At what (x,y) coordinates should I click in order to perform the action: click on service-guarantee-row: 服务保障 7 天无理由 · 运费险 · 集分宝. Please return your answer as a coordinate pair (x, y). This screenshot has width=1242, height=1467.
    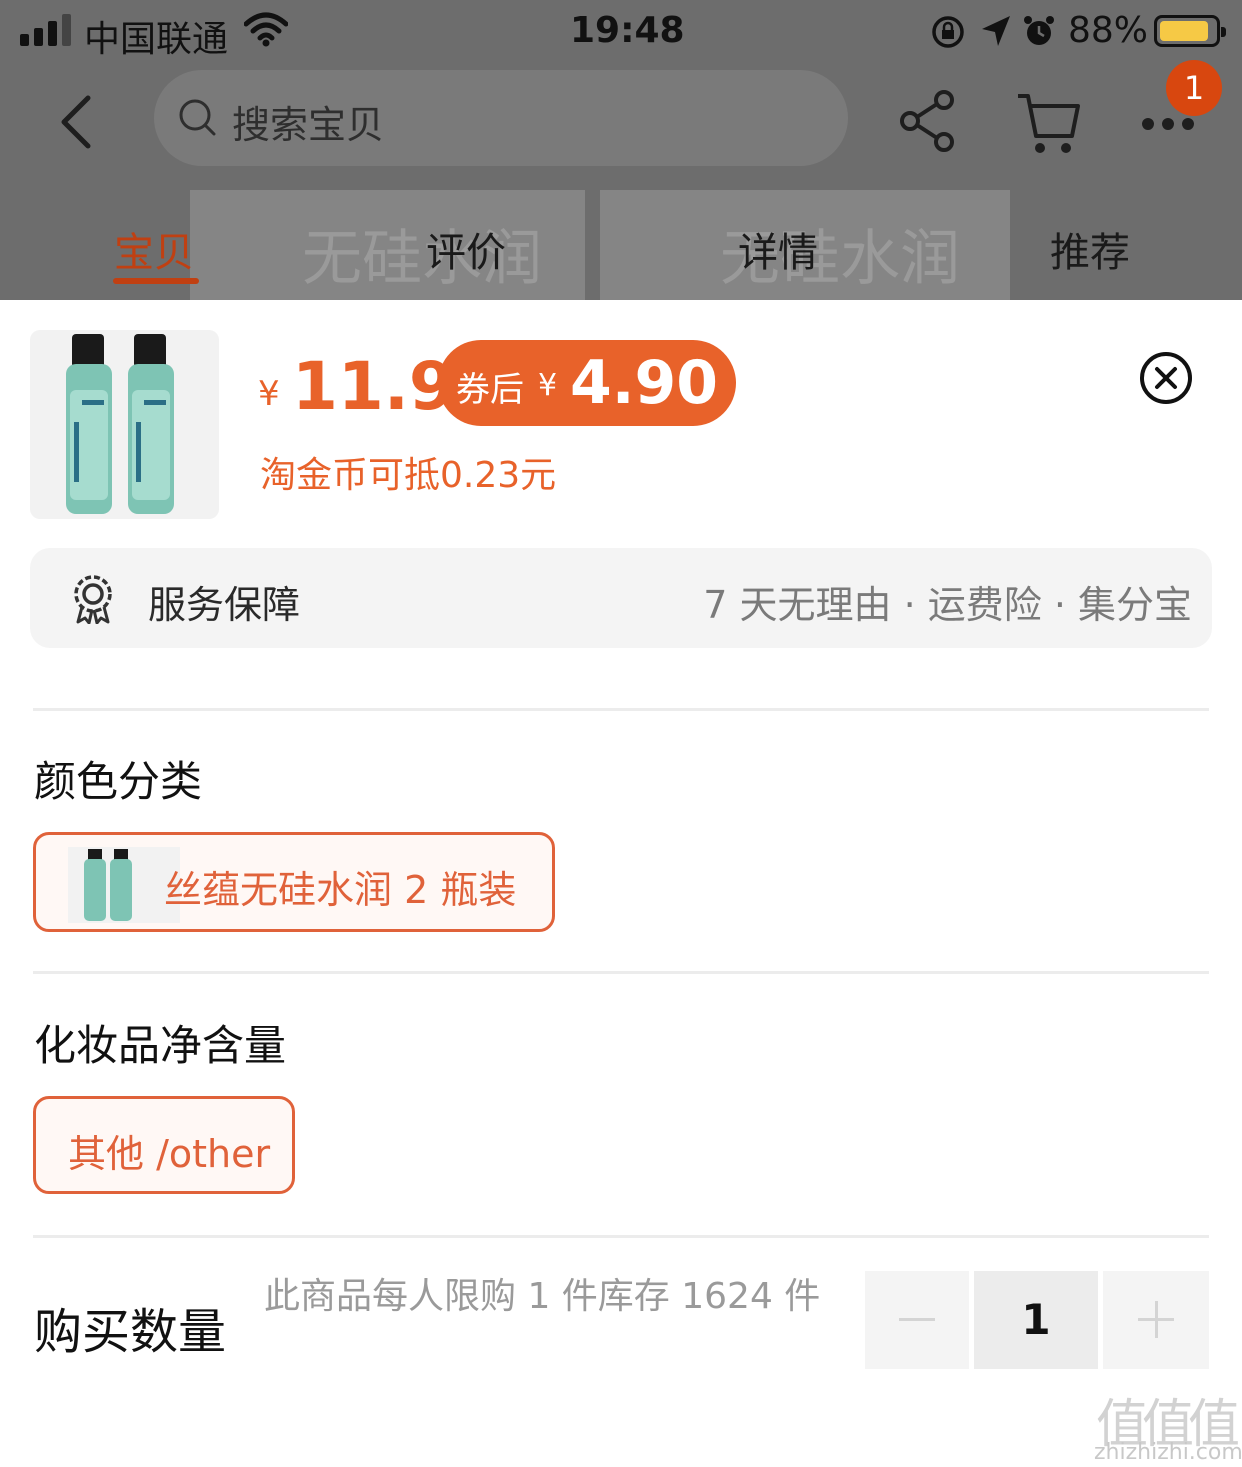
    Looking at the image, I should click on (621, 598).